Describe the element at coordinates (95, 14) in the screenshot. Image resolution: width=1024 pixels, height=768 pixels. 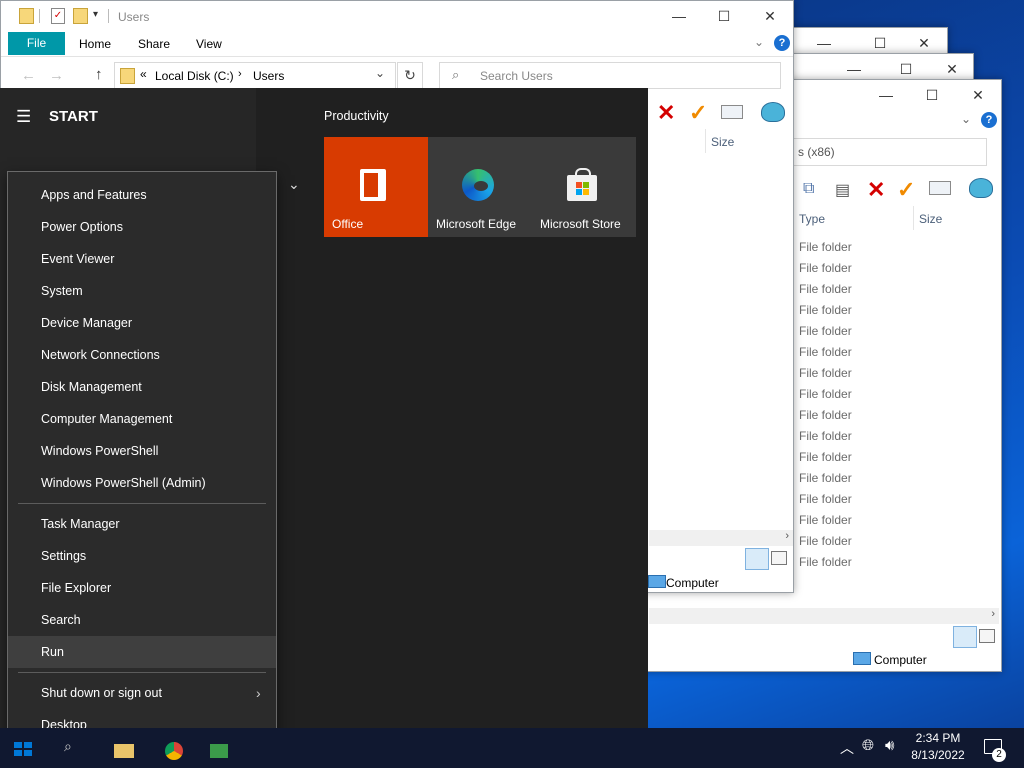
I see `quick-access-dropdown-icon: ▾` at that location.